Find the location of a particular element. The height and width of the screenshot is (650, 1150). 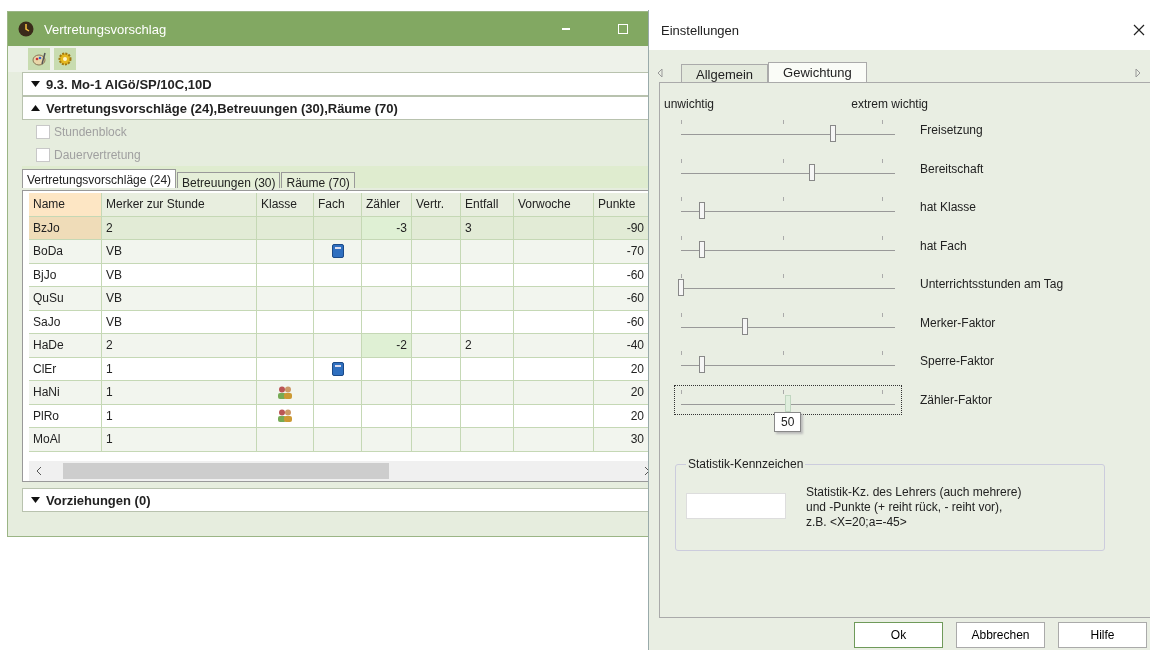

minimize-icon is located at coordinates (566, 29).